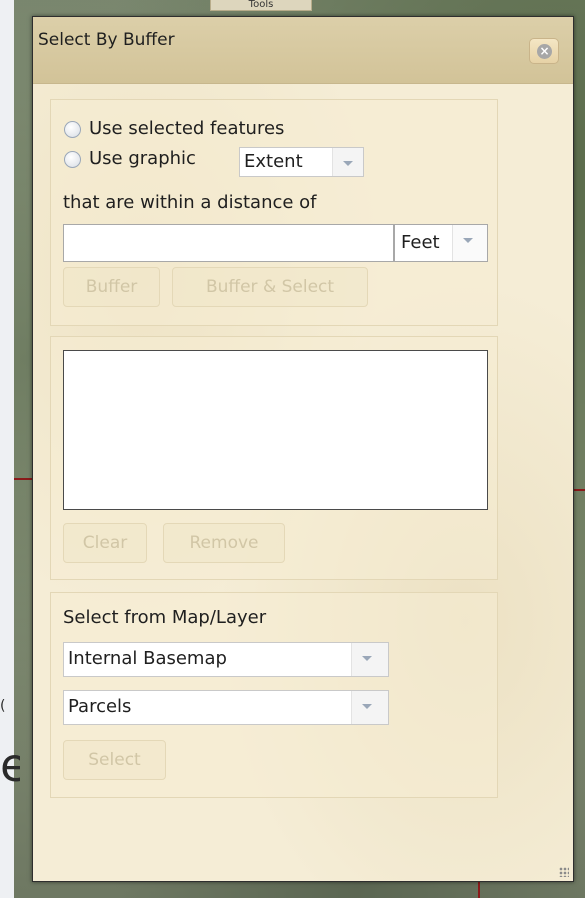  Describe the element at coordinates (564, 872) in the screenshot. I see `resize-grip-icon` at that location.